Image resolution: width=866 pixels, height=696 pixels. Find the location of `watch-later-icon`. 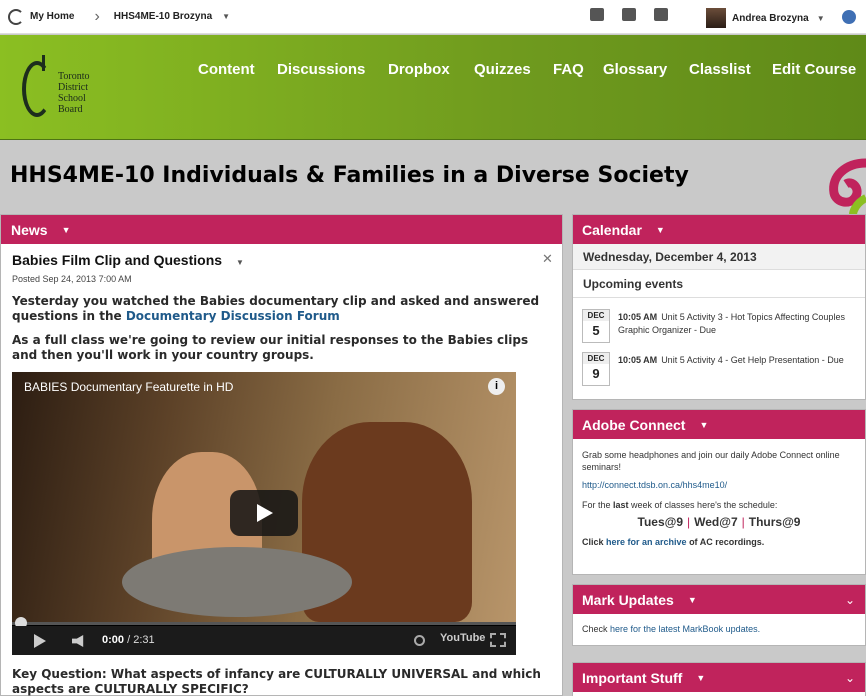

watch-later-icon is located at coordinates (419, 640).